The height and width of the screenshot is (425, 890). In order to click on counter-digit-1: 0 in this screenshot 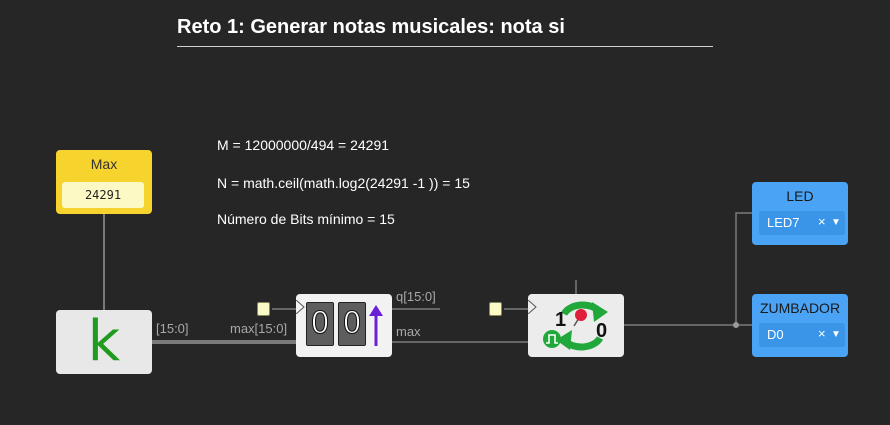, I will do `click(320, 324)`.